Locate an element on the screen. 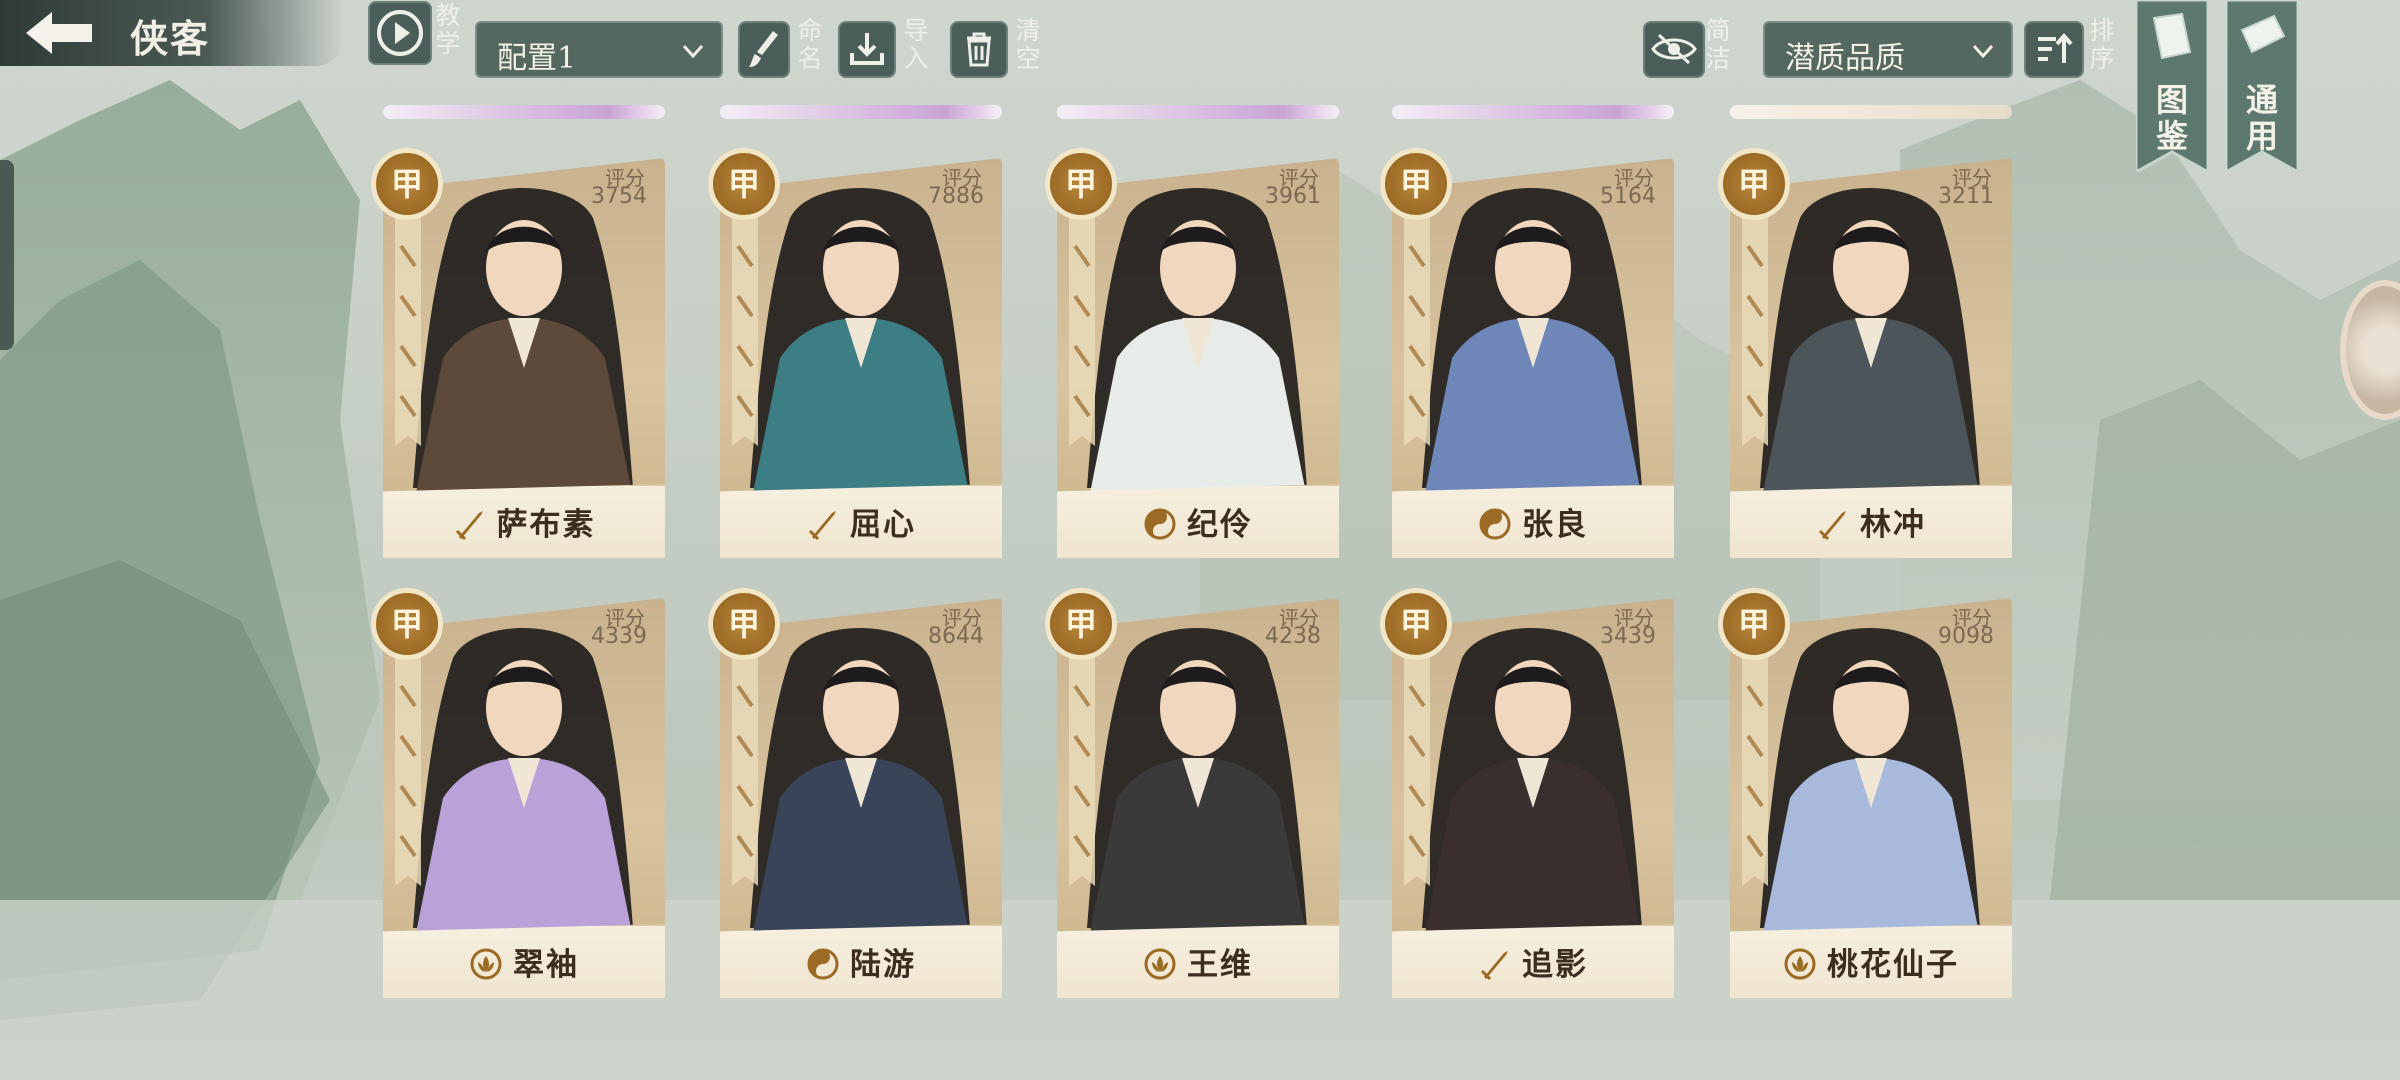  hero-card: 甲 评分 4238 王维 is located at coordinates (1192, 793).